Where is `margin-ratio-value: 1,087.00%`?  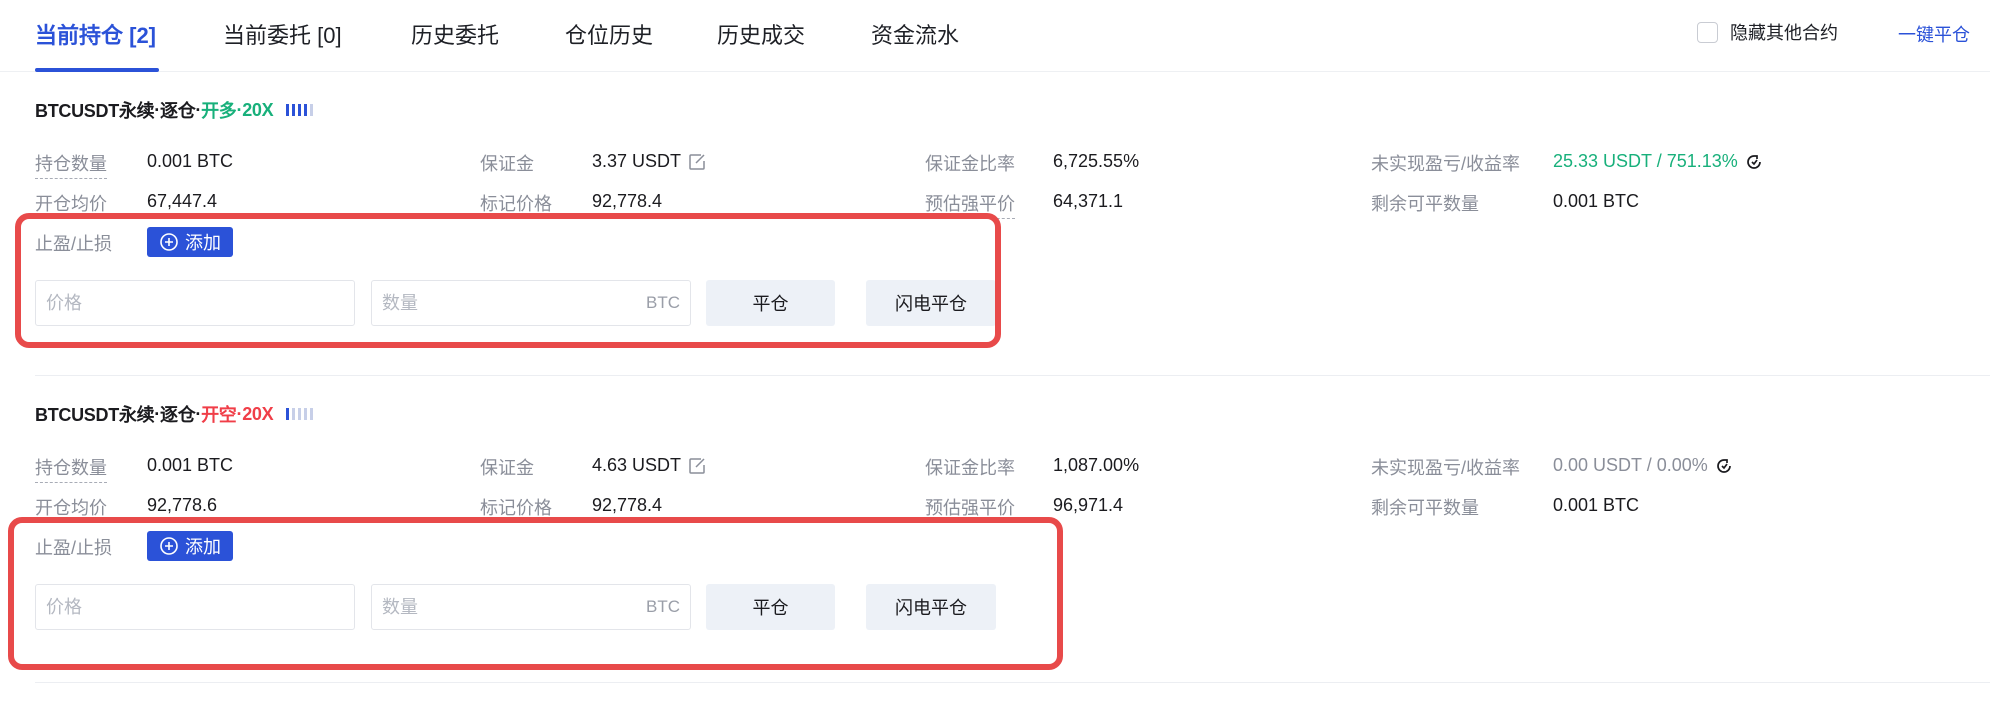 margin-ratio-value: 1,087.00% is located at coordinates (1096, 465).